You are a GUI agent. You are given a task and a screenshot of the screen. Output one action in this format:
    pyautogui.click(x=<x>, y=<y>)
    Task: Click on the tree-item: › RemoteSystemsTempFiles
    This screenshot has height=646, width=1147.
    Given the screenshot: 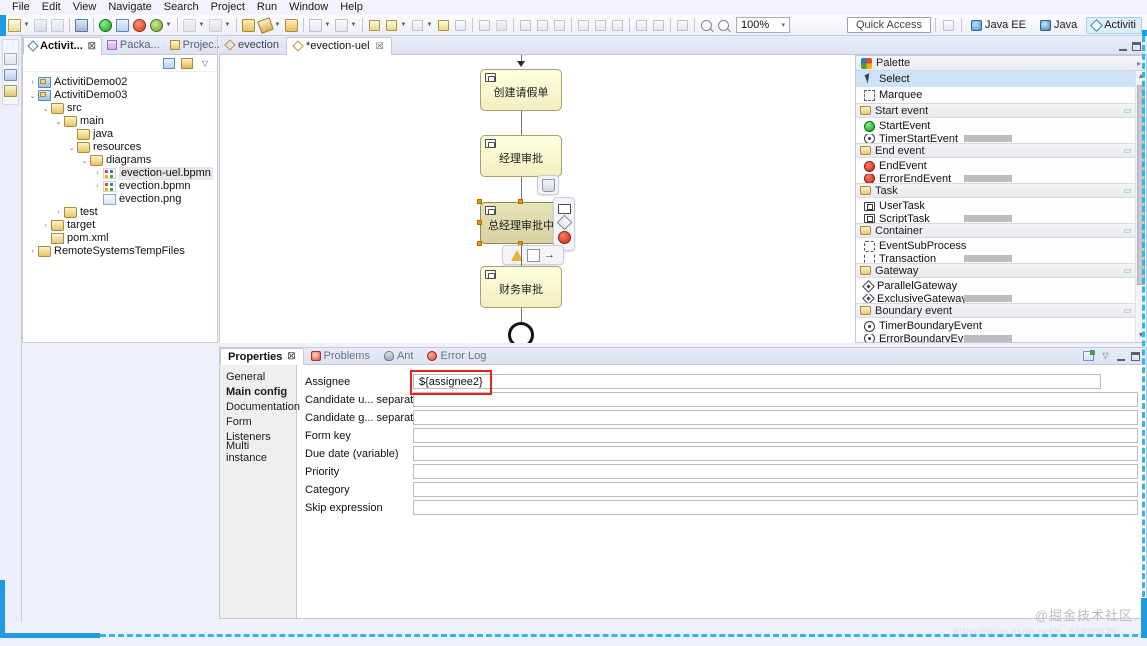 What is the action you would take?
    pyautogui.click(x=120, y=251)
    